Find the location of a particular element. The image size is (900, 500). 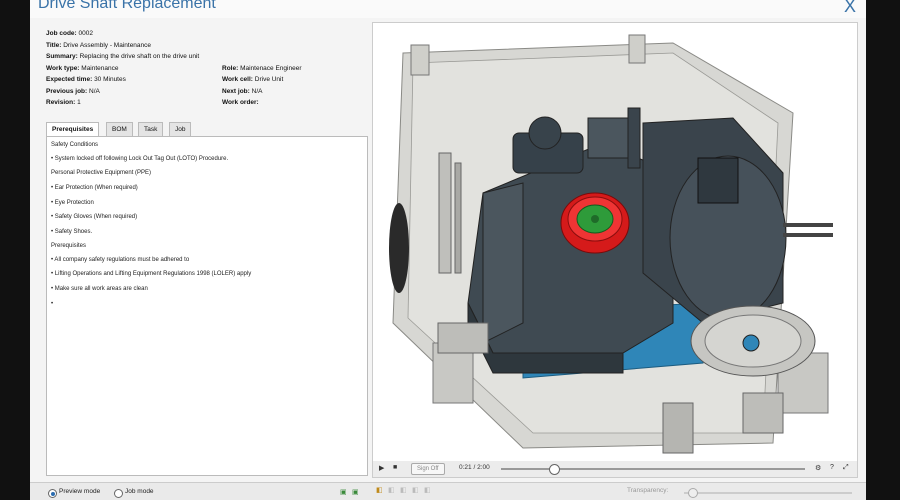

title-label: Title: is located at coordinates (54, 45).